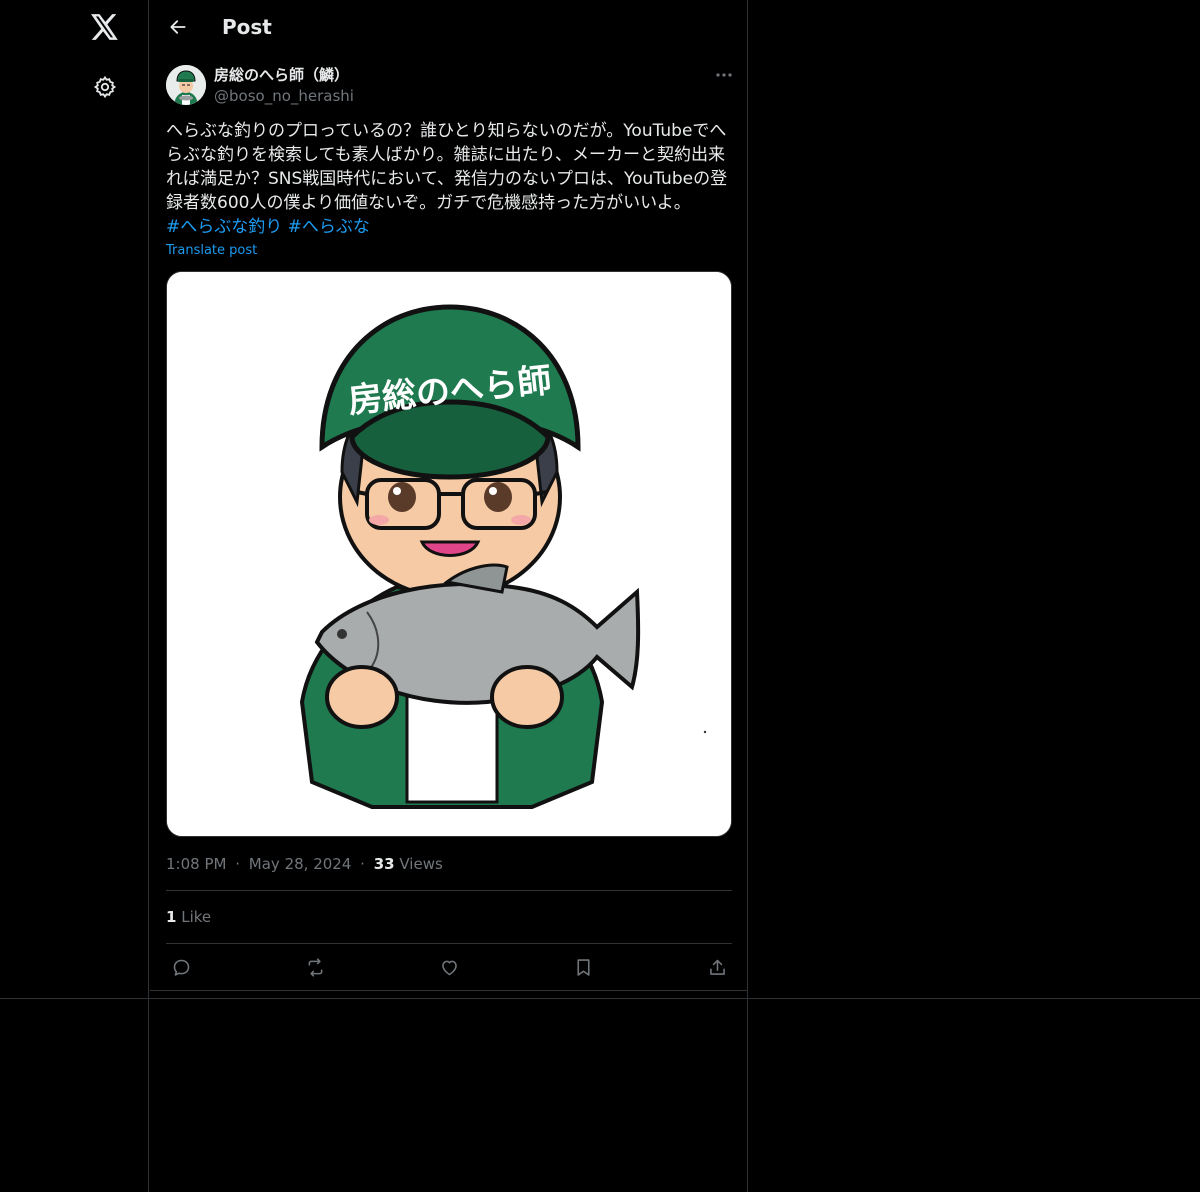 This screenshot has width=1200, height=1192. I want to click on gear-icon, so click(105, 87).